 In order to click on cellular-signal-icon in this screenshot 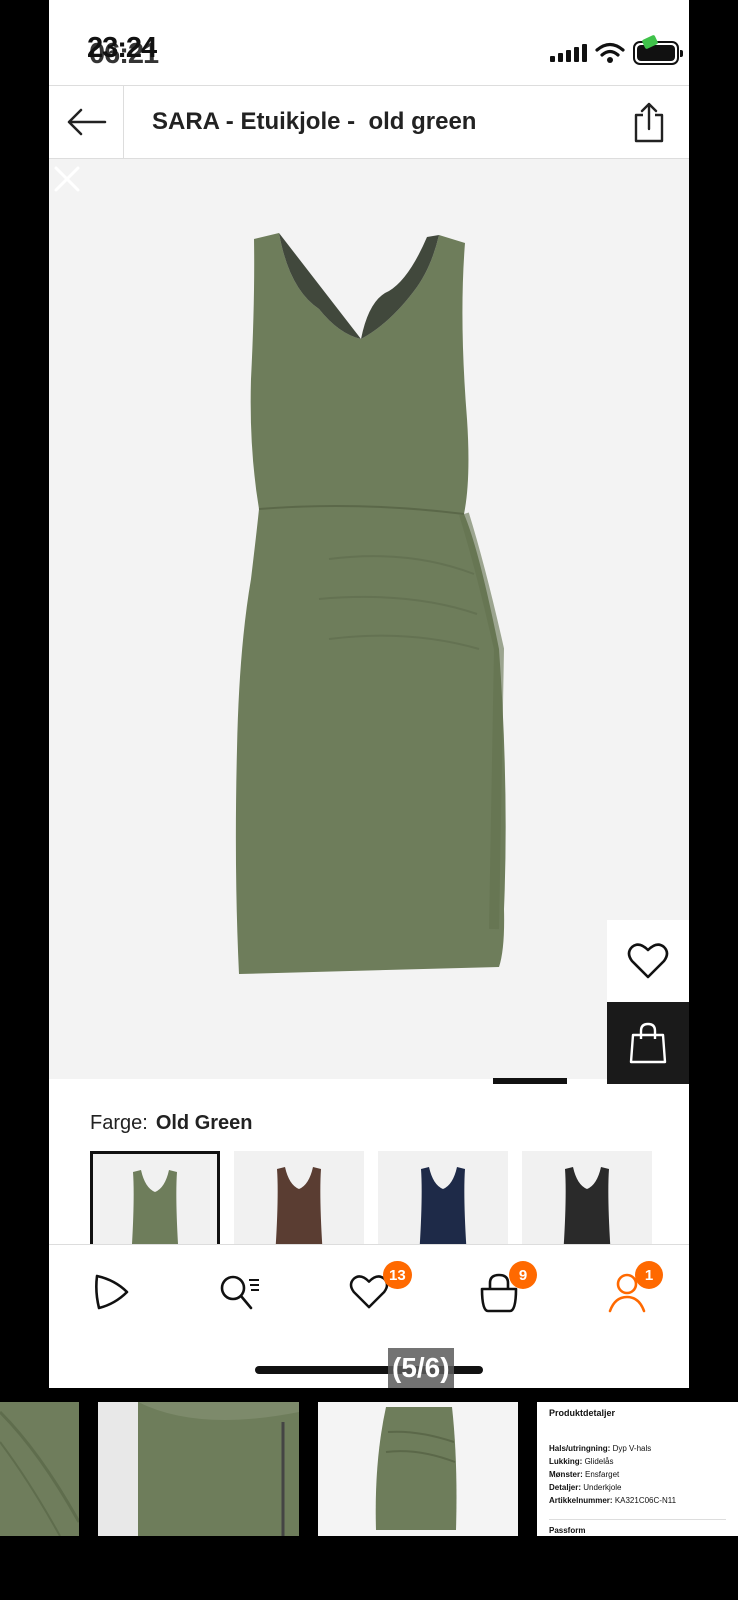, I will do `click(568, 53)`.